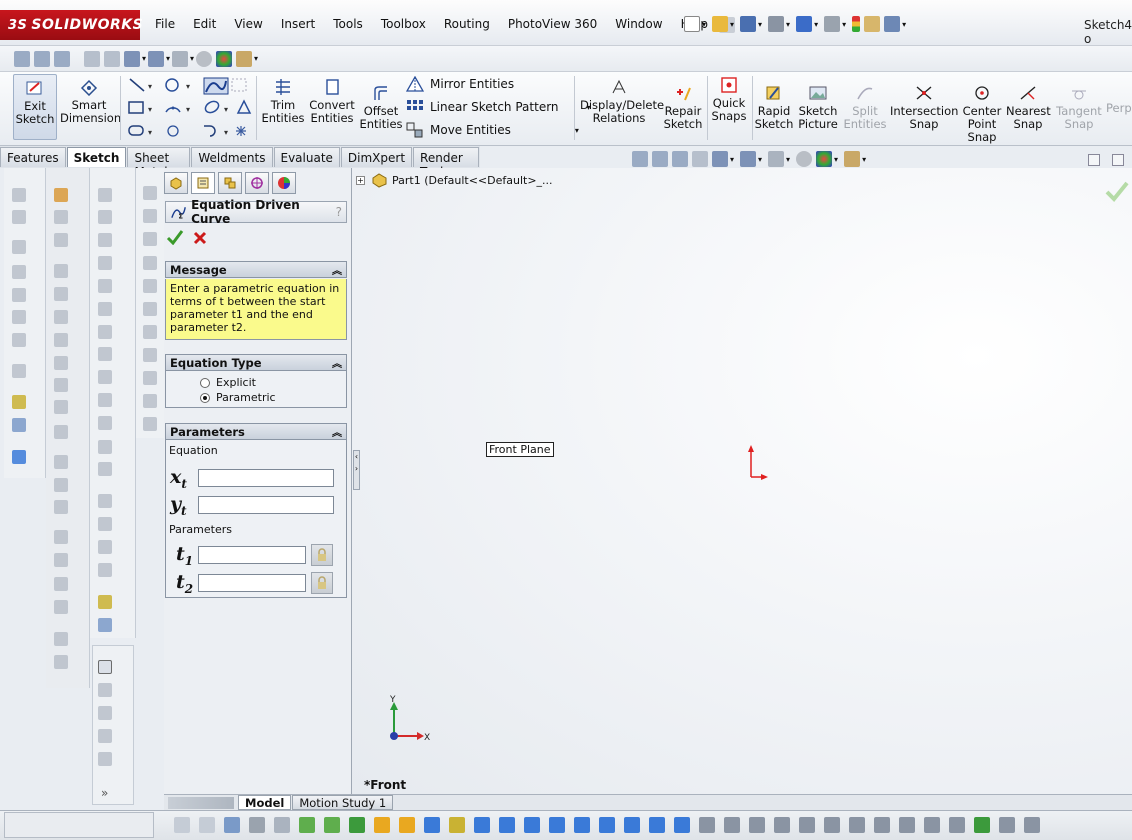 The width and height of the screenshot is (1132, 840). Describe the element at coordinates (61, 560) in the screenshot. I see `indent-icon` at that location.